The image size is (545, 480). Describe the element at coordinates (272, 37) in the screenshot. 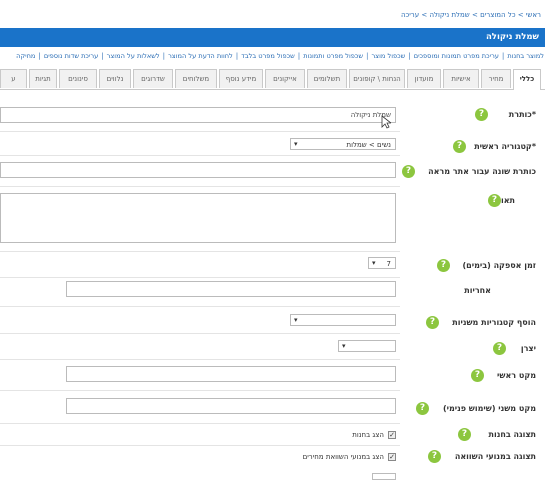

I see `page-title-bar: שמלת ניקולה` at that location.